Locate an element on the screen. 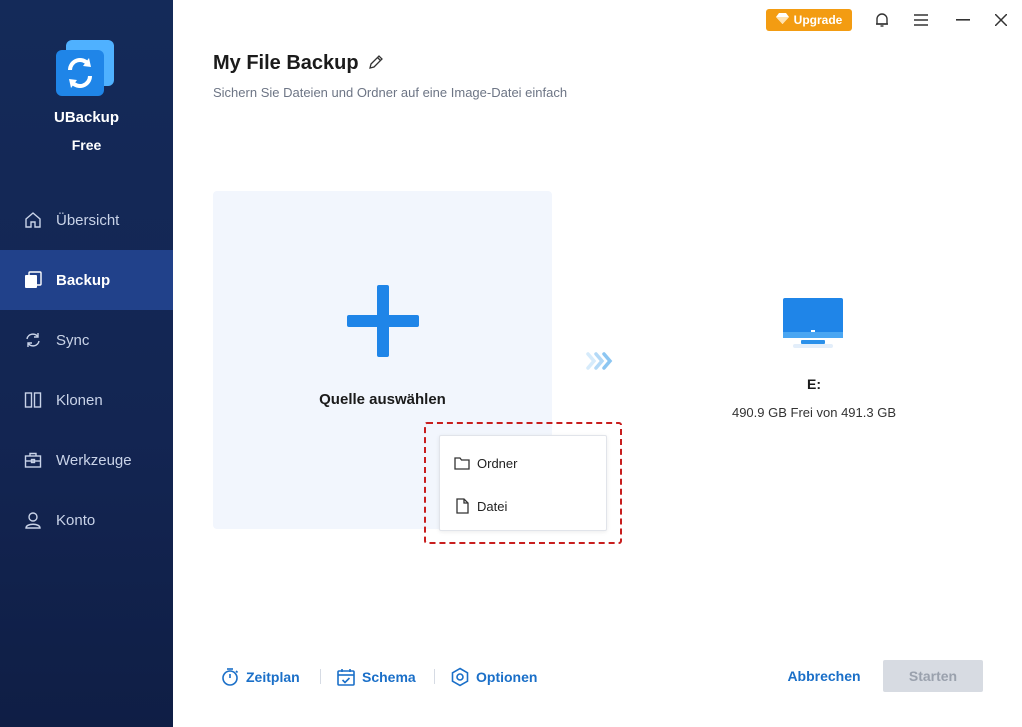 The width and height of the screenshot is (1022, 727). backup-icon is located at coordinates (33, 280).